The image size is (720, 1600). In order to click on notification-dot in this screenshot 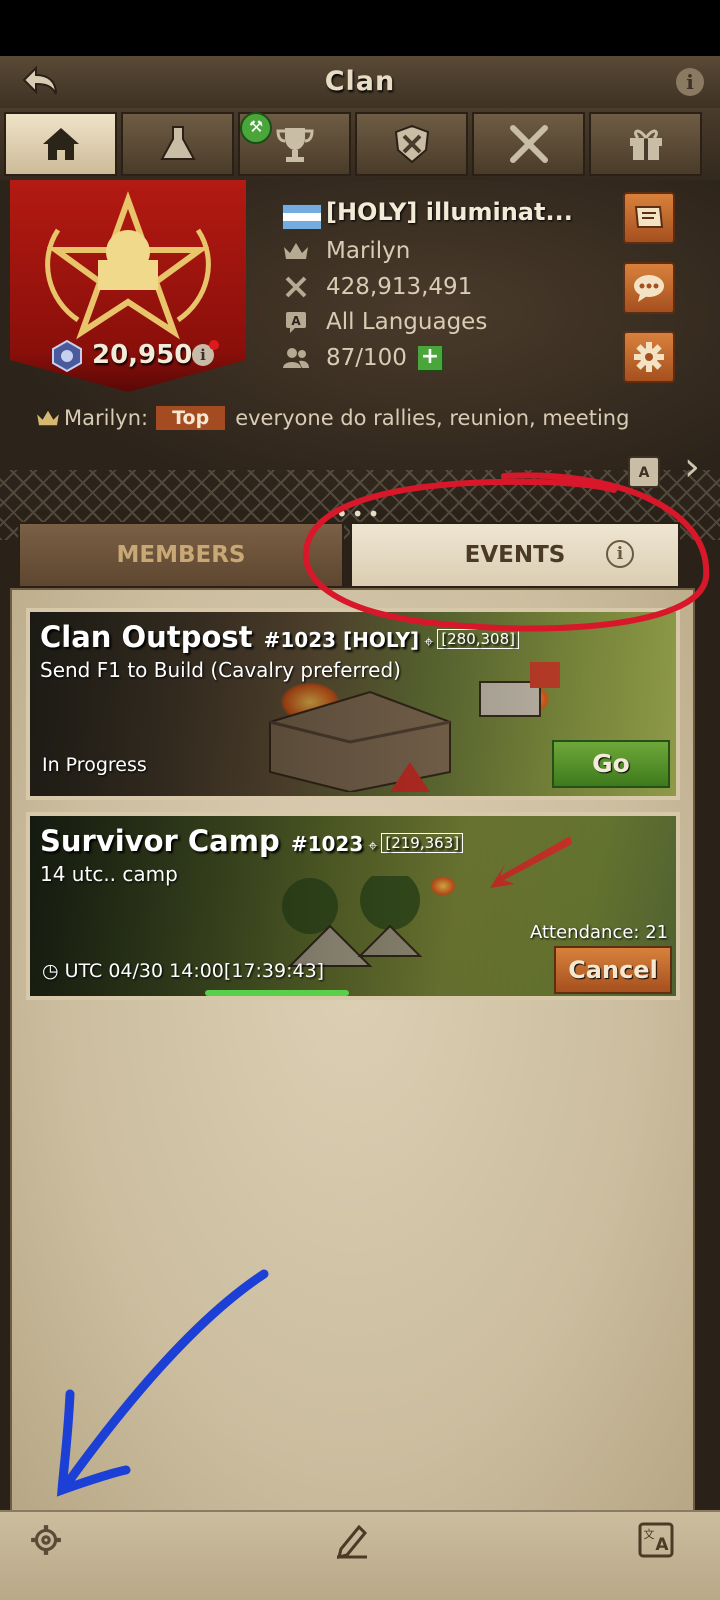, I will do `click(214, 345)`.